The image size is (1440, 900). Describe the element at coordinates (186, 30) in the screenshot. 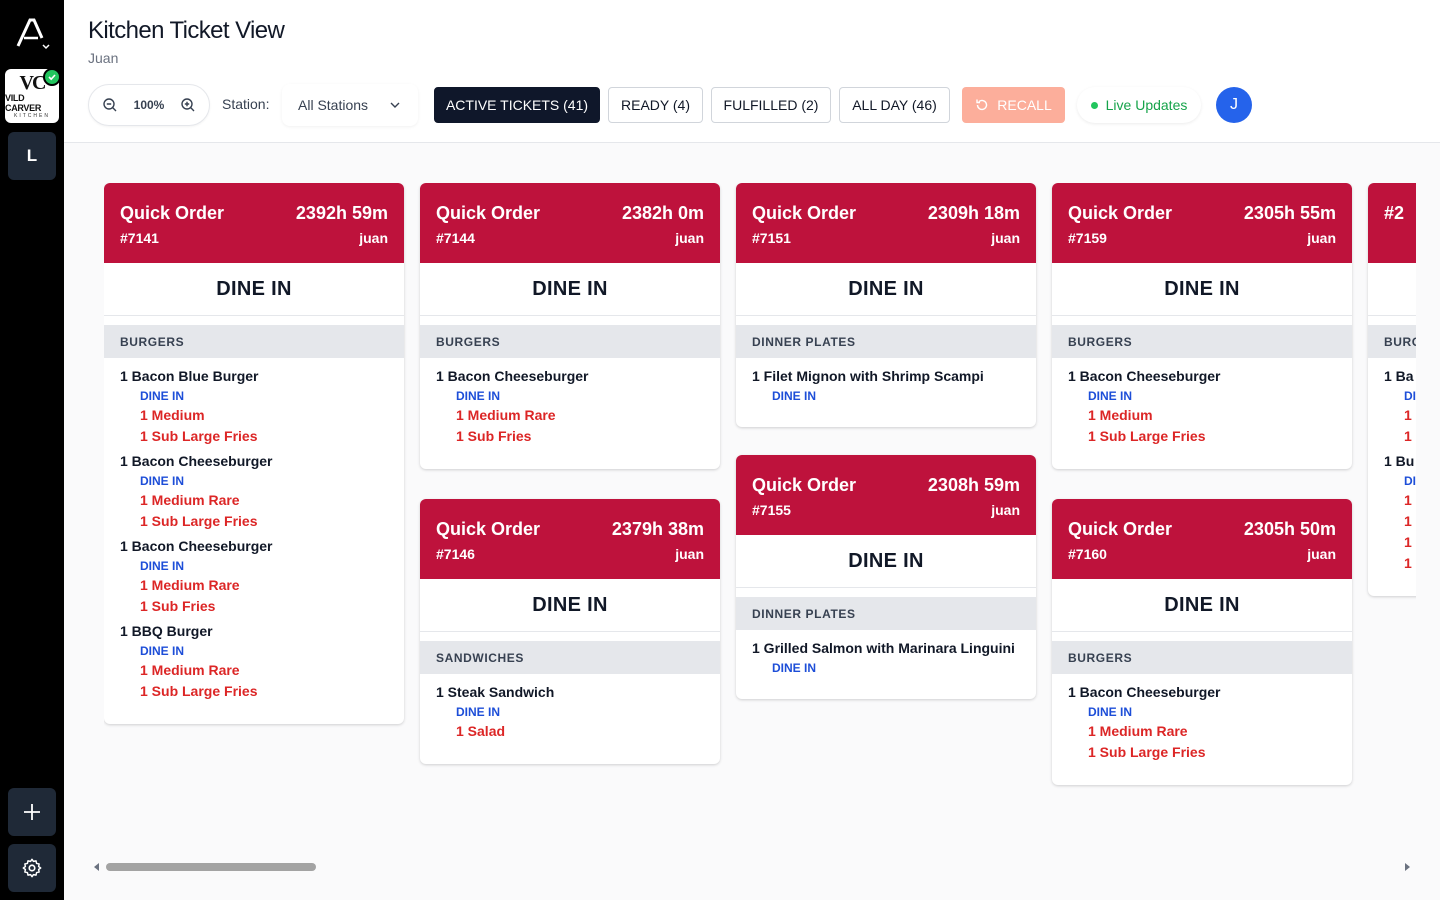

I see `page-title: Kitchen Ticket View` at that location.